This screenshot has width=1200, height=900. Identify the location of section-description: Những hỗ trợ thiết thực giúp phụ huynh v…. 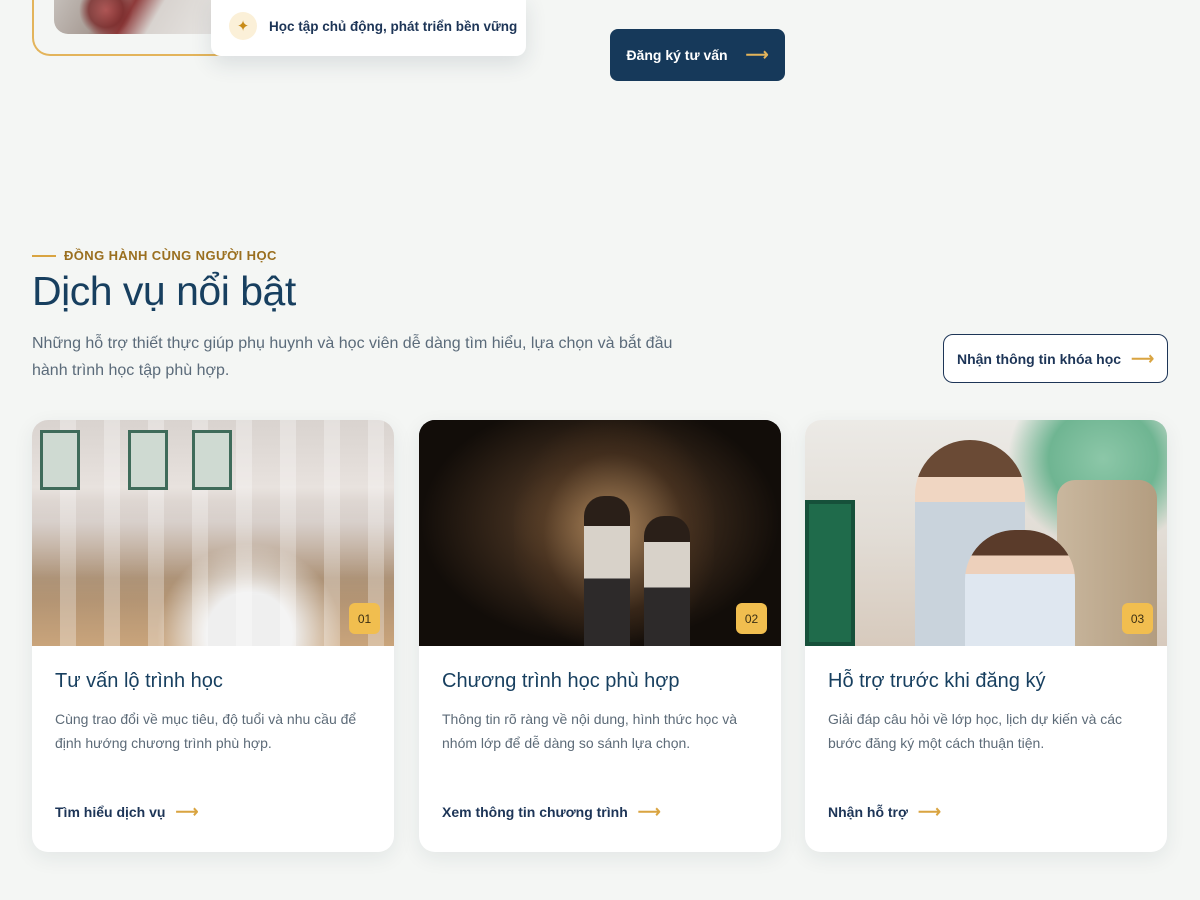
(352, 357).